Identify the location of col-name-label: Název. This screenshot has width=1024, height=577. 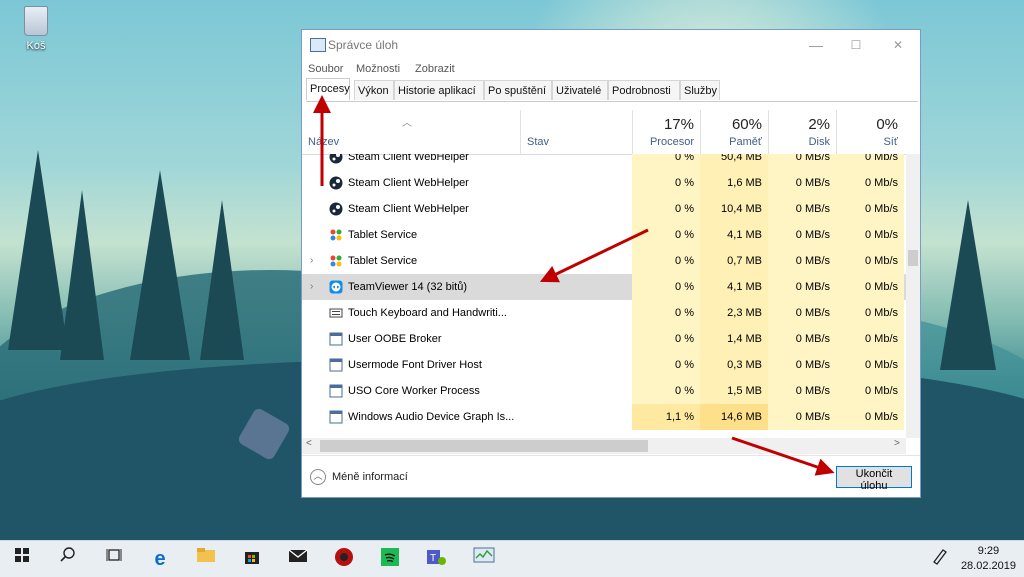
(324, 142).